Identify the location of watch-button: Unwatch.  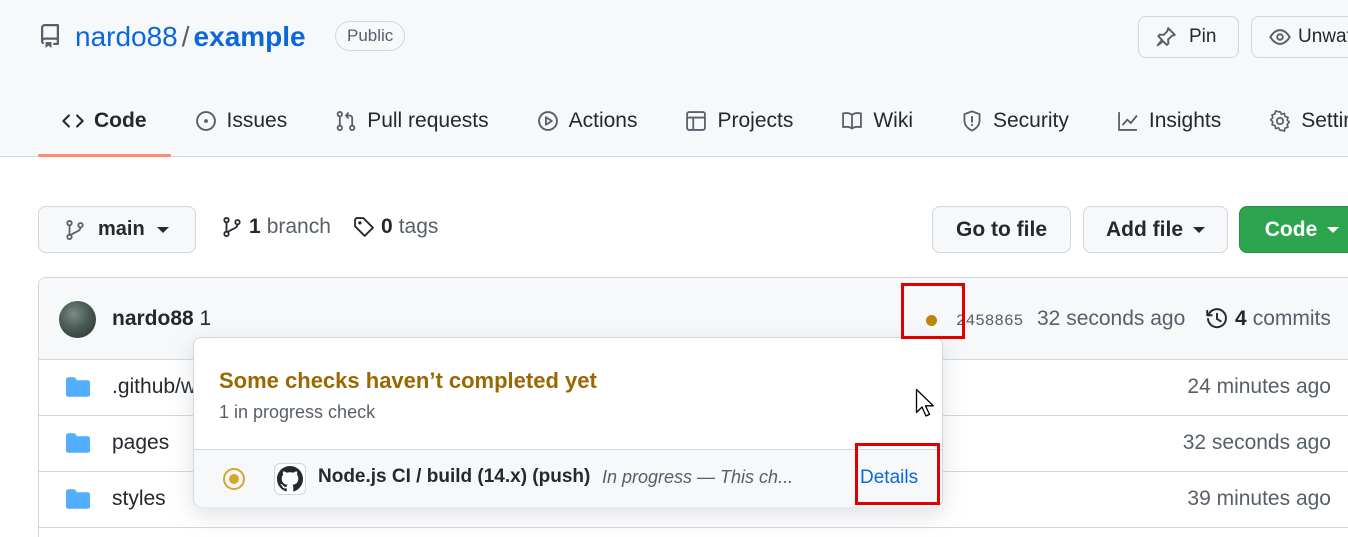
(1299, 37).